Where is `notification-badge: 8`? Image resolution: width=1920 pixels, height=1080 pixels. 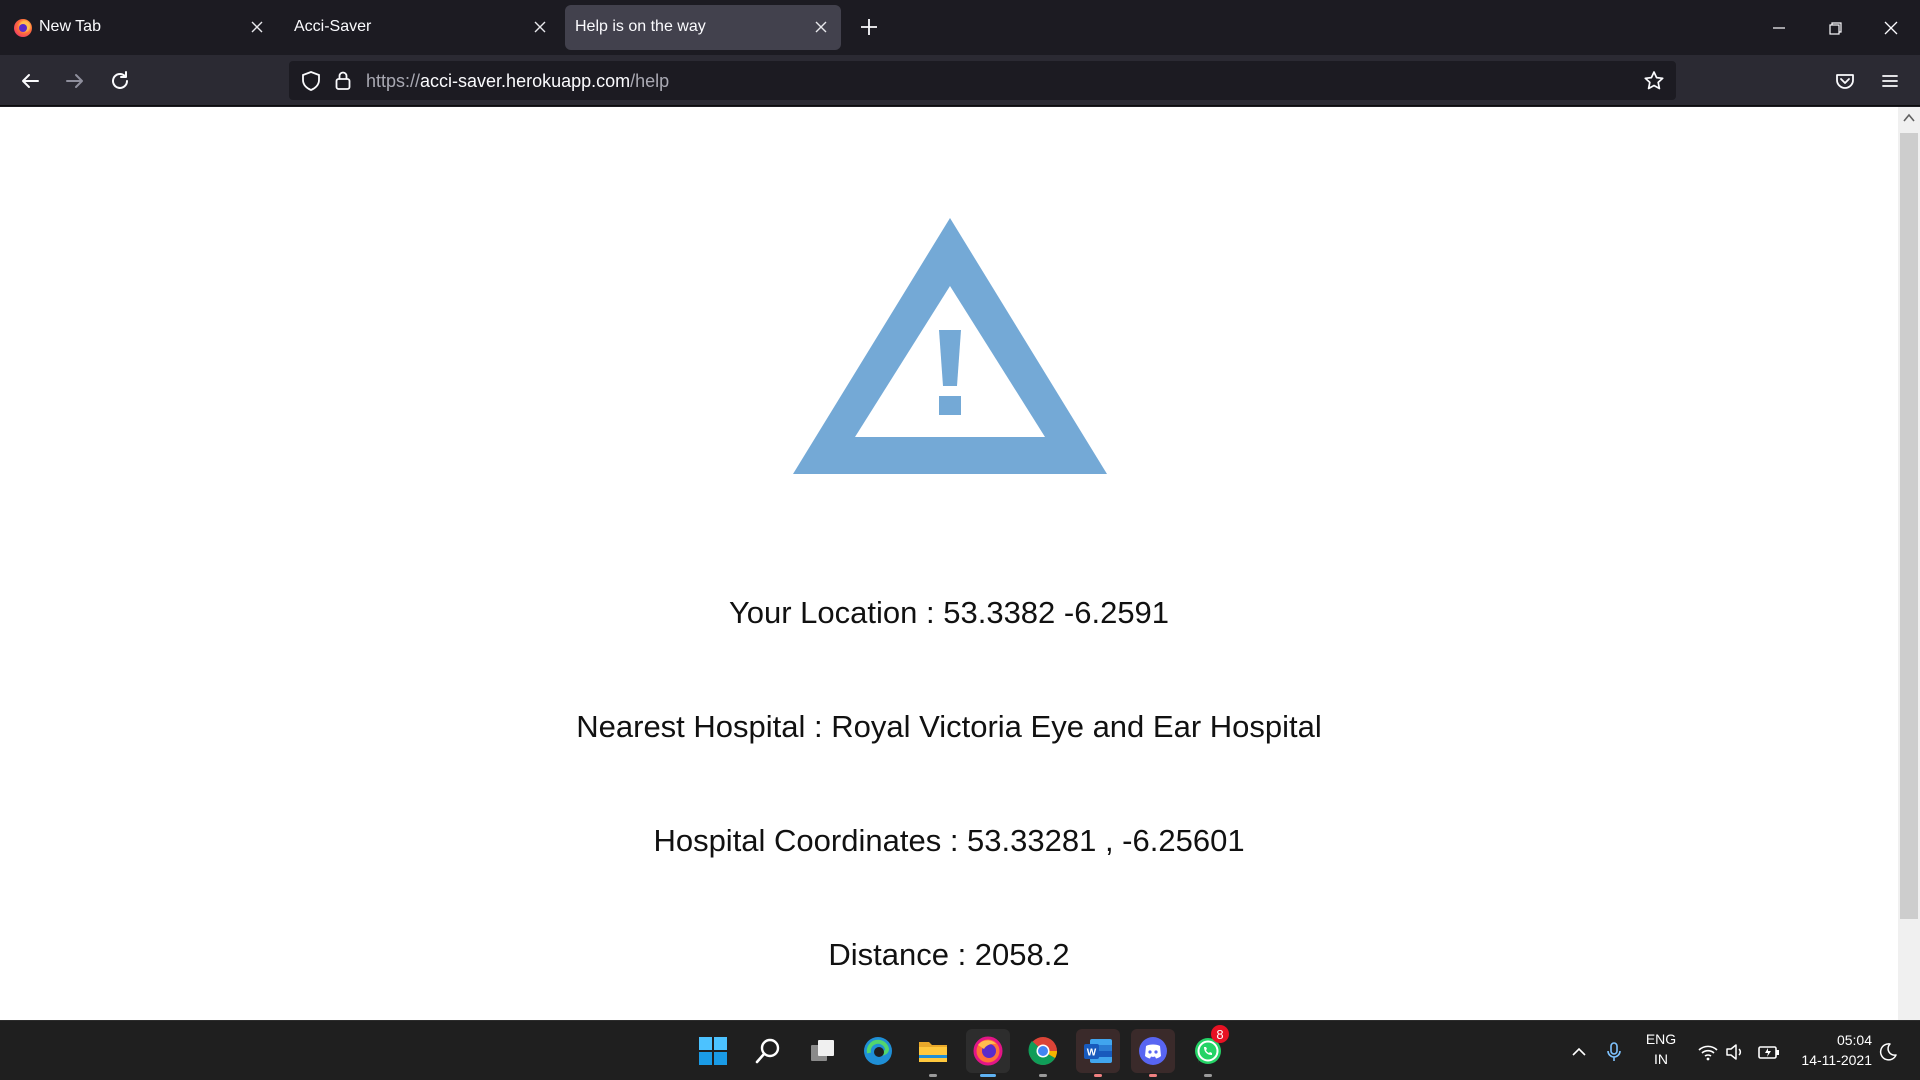 notification-badge: 8 is located at coordinates (1220, 1034).